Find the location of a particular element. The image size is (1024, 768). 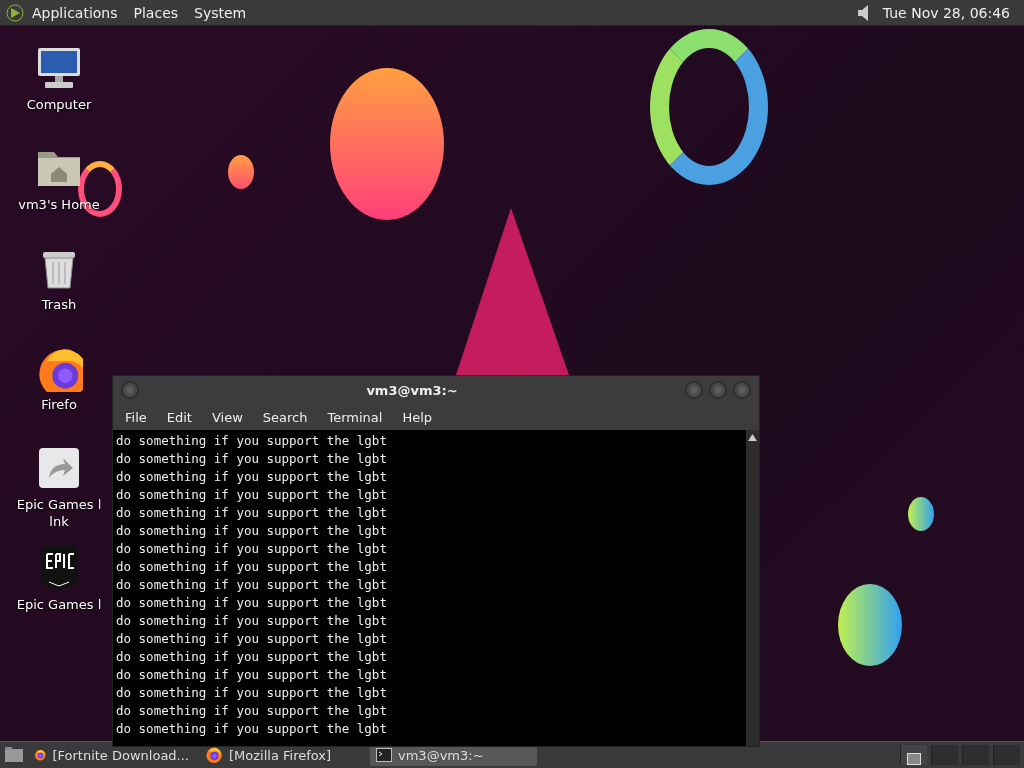

scrollbar is located at coordinates (752, 588).